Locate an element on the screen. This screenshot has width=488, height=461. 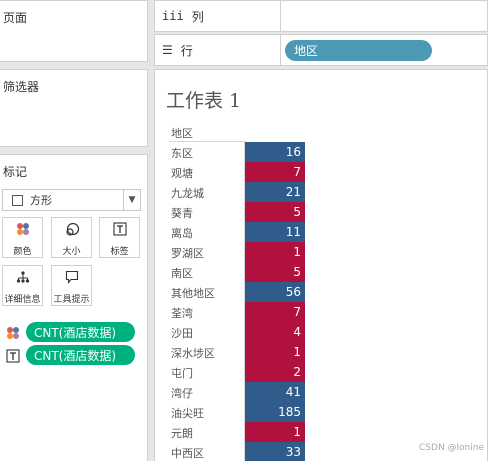
table-row: 油尖旺 185 is located at coordinates (321, 412).